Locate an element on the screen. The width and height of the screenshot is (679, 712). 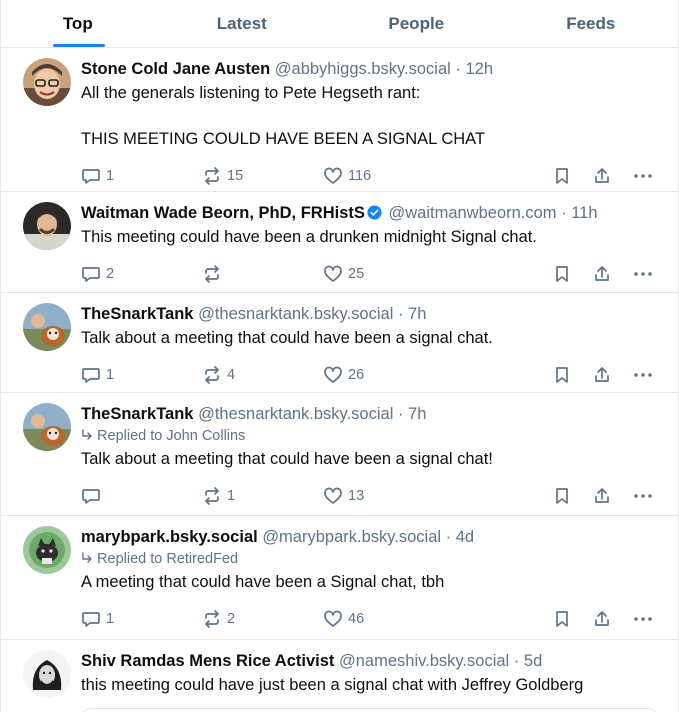
tab-people: People is located at coordinates (416, 23).